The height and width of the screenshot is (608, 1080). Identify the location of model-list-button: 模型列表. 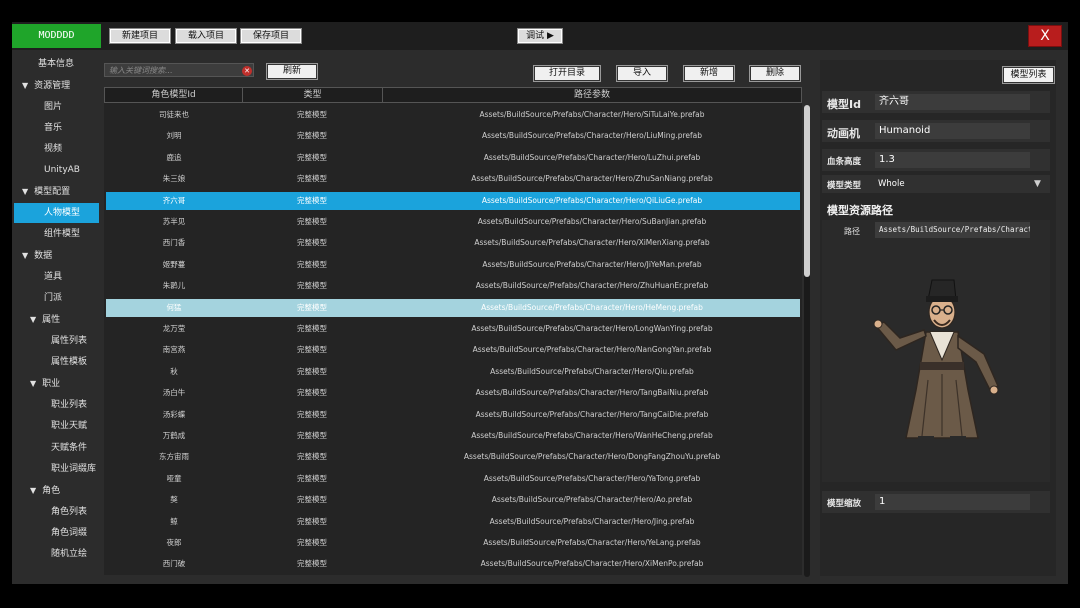
(1028, 75).